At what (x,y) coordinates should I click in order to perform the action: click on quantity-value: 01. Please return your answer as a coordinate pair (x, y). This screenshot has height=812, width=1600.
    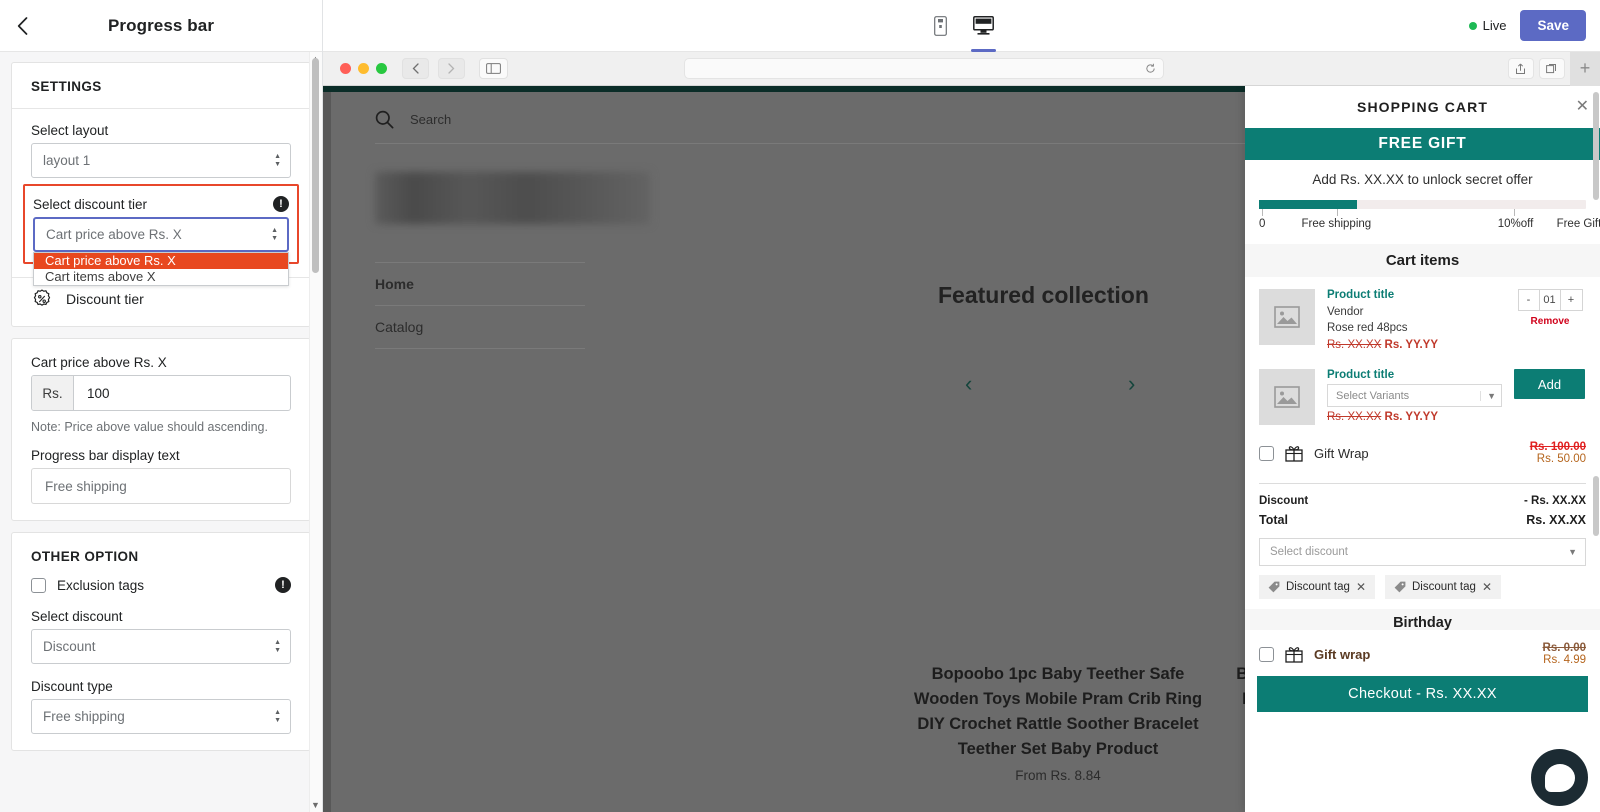
    Looking at the image, I should click on (1550, 300).